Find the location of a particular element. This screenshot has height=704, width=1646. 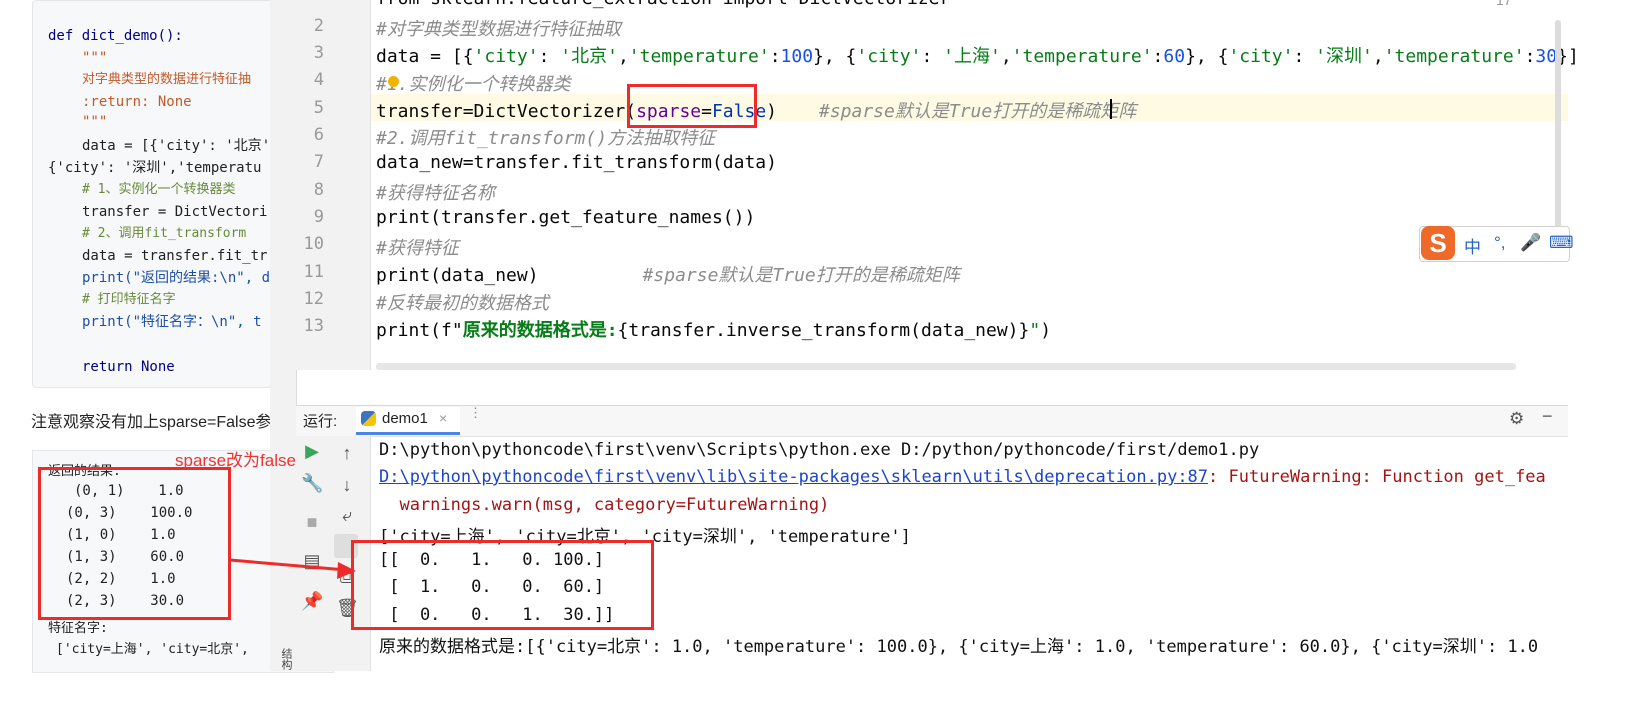

code-line-12: #反转最初的数据格式 is located at coordinates (462, 302).